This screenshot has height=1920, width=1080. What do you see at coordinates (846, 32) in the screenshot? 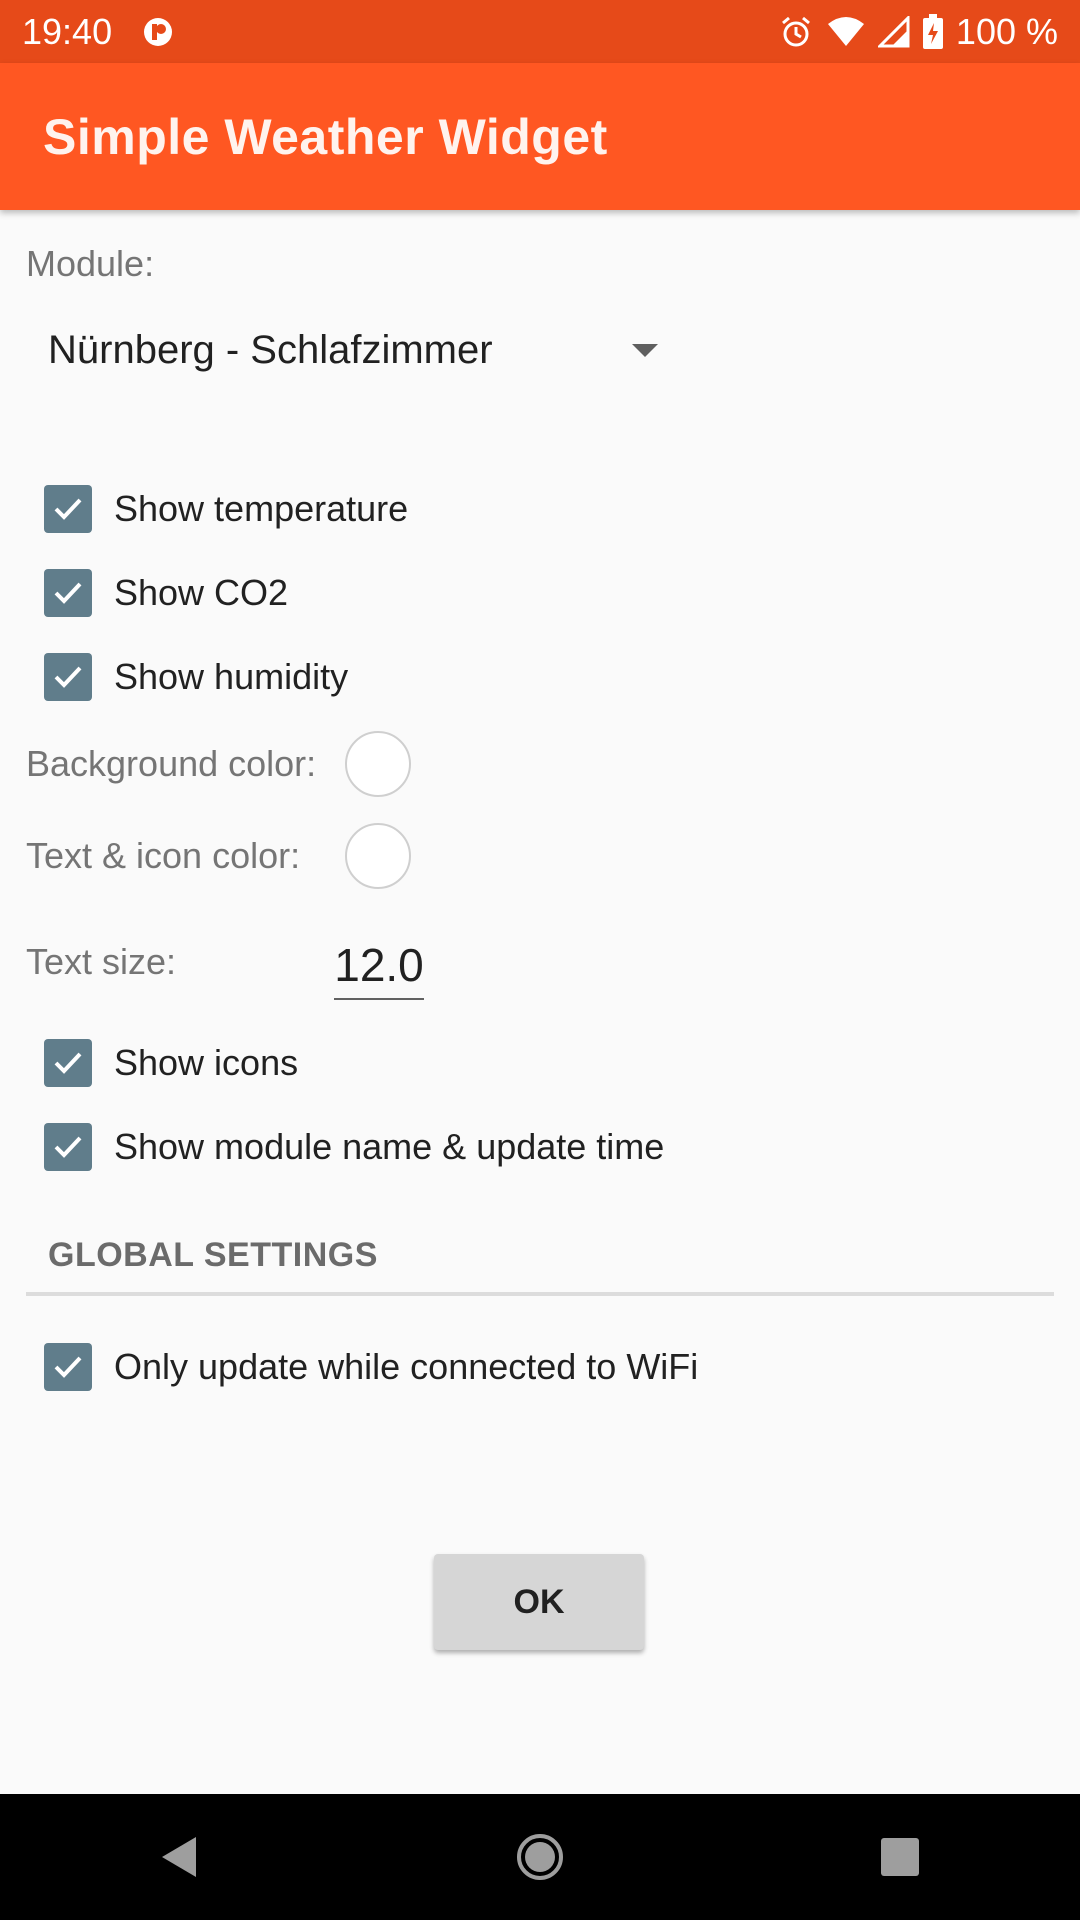
I see `wifi-icon` at bounding box center [846, 32].